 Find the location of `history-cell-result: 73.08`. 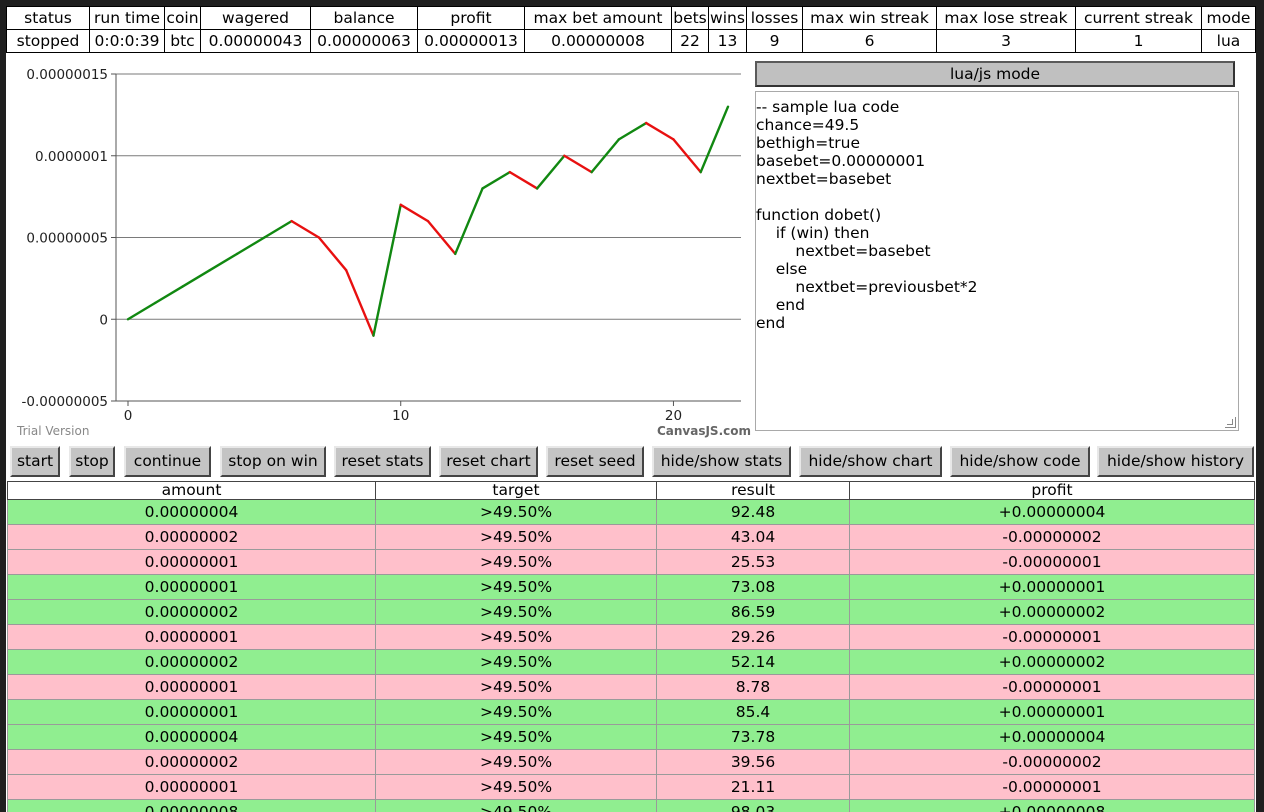

history-cell-result: 73.08 is located at coordinates (753, 587).